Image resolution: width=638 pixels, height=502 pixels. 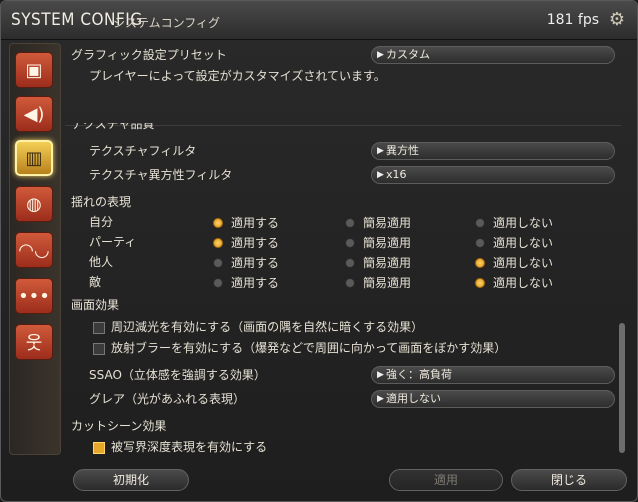 What do you see at coordinates (237, 76) in the screenshot?
I see `preset-description: プレイヤーによって設定がカスタマイズされています。` at bounding box center [237, 76].